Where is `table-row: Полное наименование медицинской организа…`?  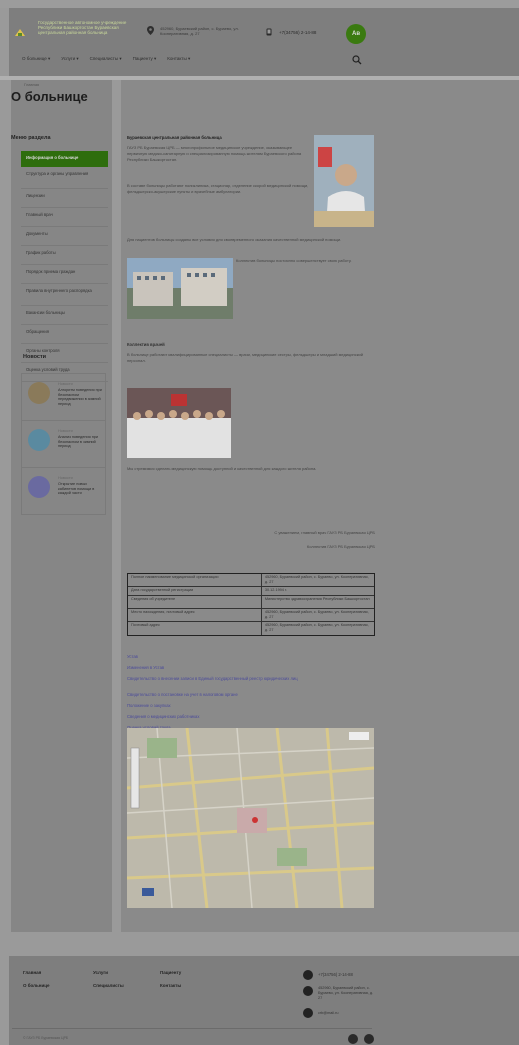 table-row: Полное наименование медицинской организа… is located at coordinates (251, 580).